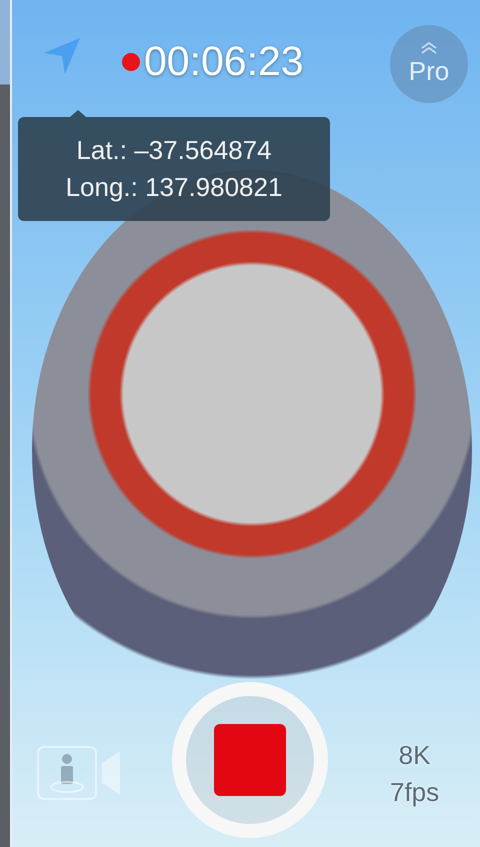  What do you see at coordinates (174, 187) in the screenshot?
I see `coordinate-text: Long.: 137.980821` at bounding box center [174, 187].